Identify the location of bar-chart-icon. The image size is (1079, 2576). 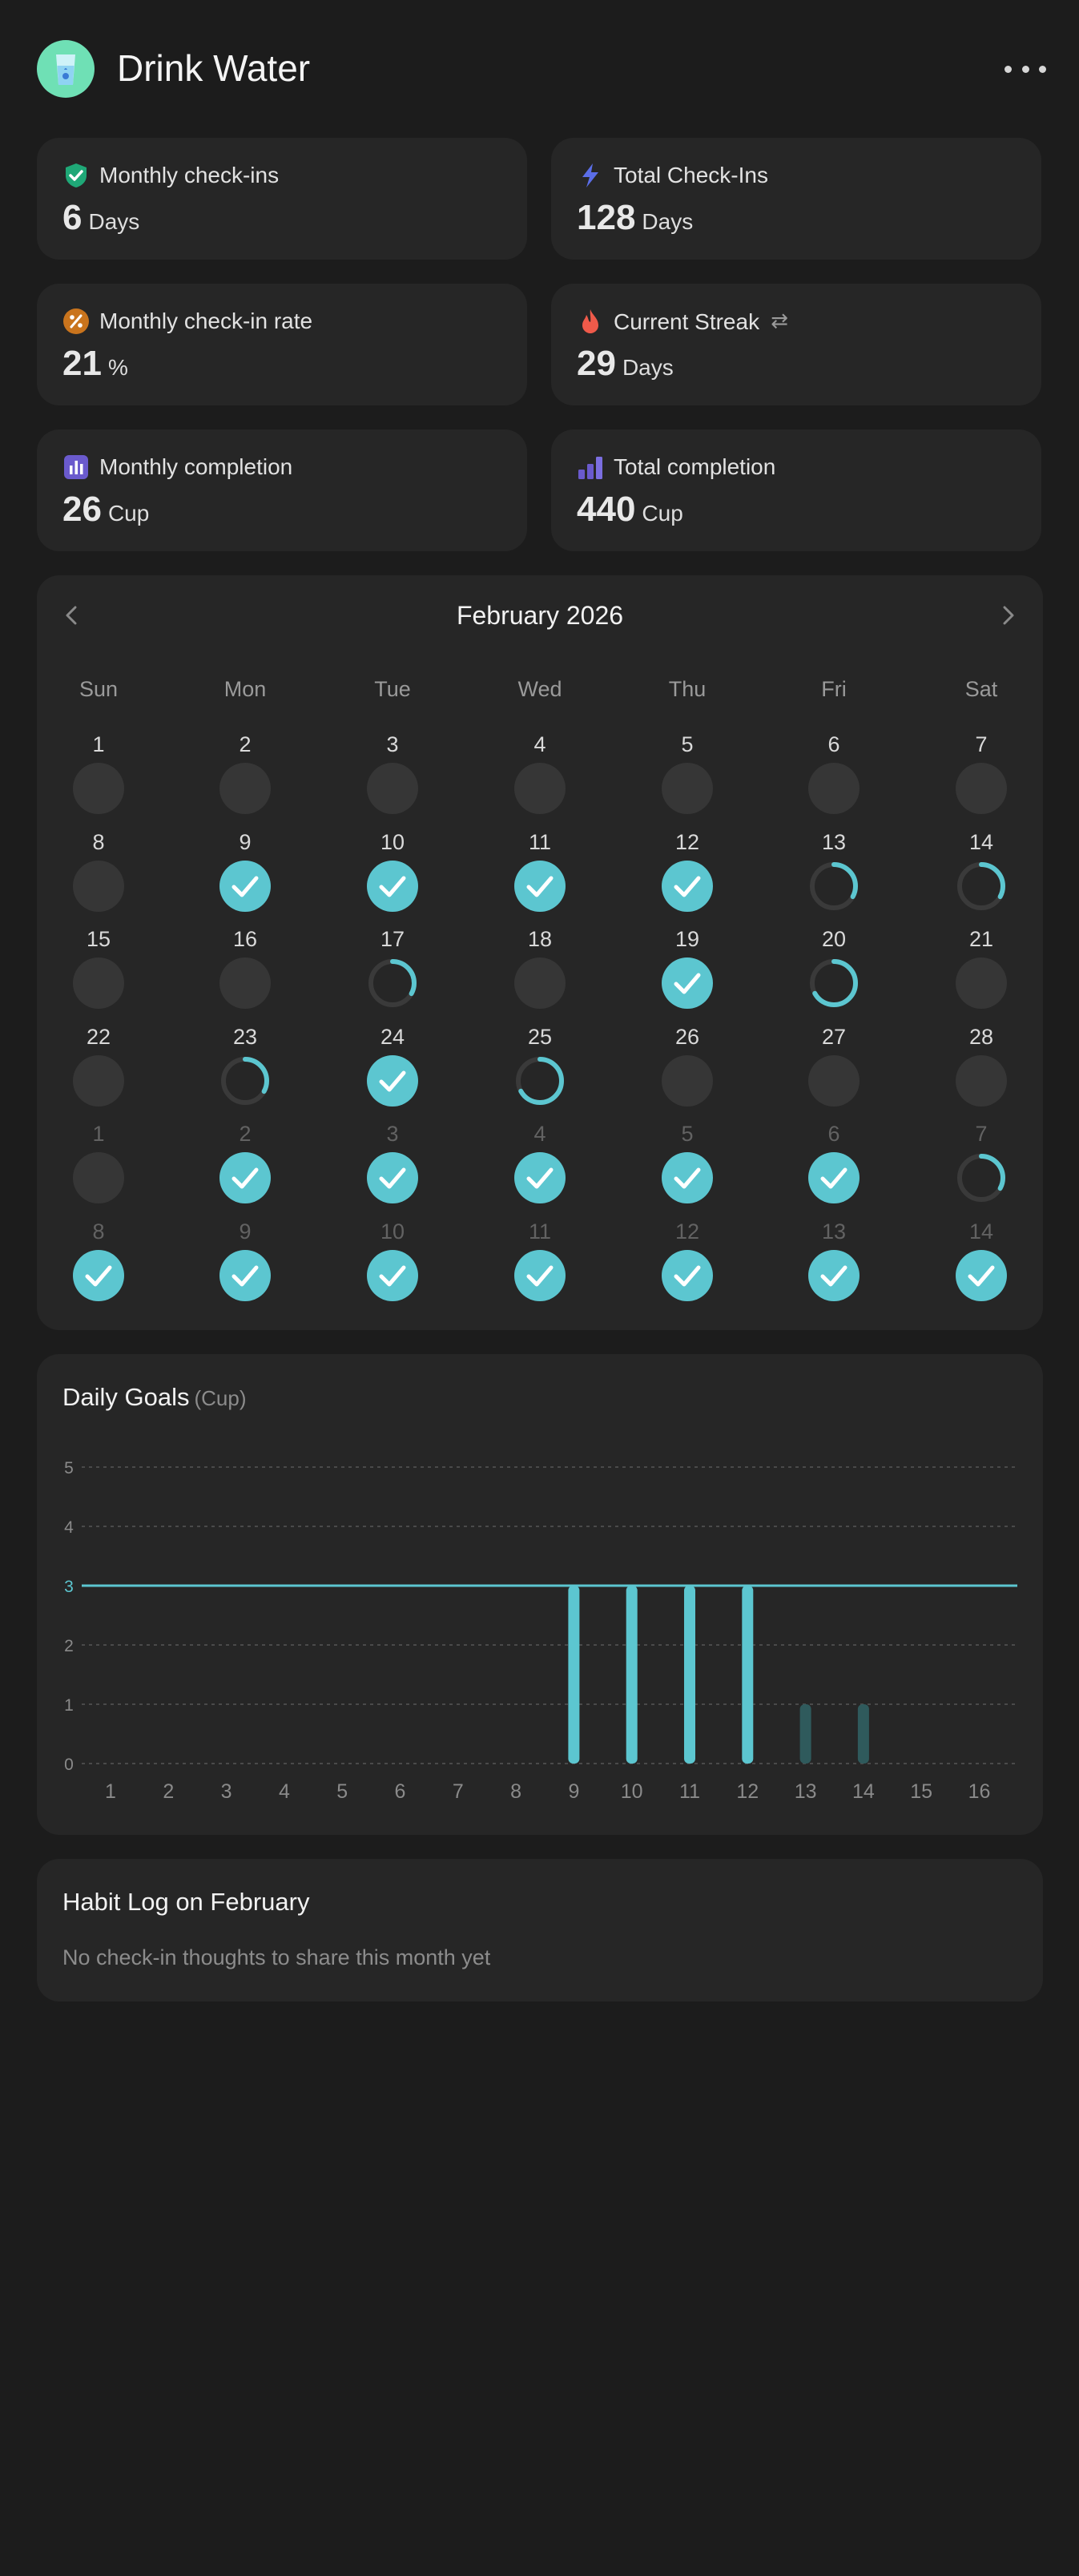
(76, 467).